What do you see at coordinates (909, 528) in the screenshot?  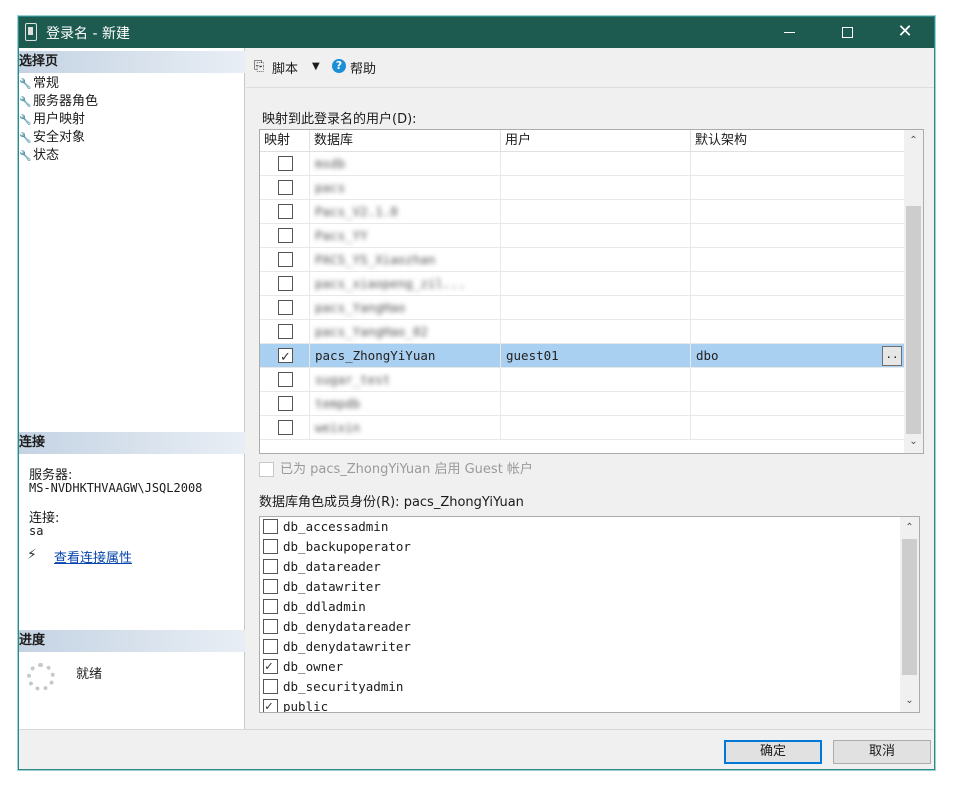 I see `role-scroll-up-icon: ⌃` at bounding box center [909, 528].